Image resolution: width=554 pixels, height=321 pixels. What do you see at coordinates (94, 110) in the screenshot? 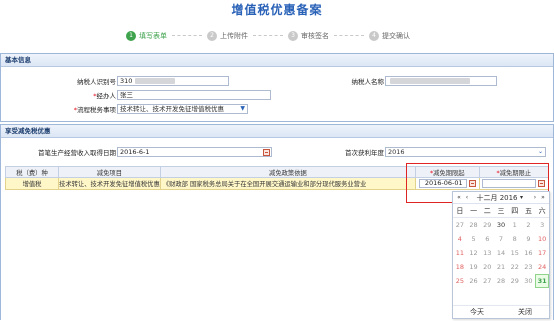
I see `process-item-label: *流程税务事项` at bounding box center [94, 110].